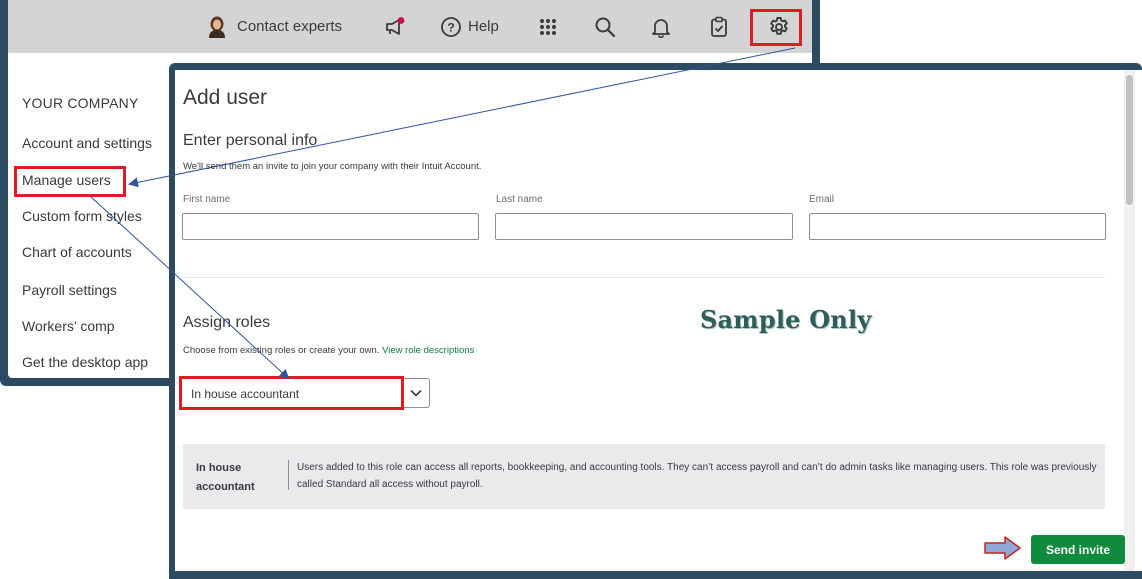 Image resolution: width=1142 pixels, height=579 pixels. I want to click on help-button: ? Help, so click(469, 26).